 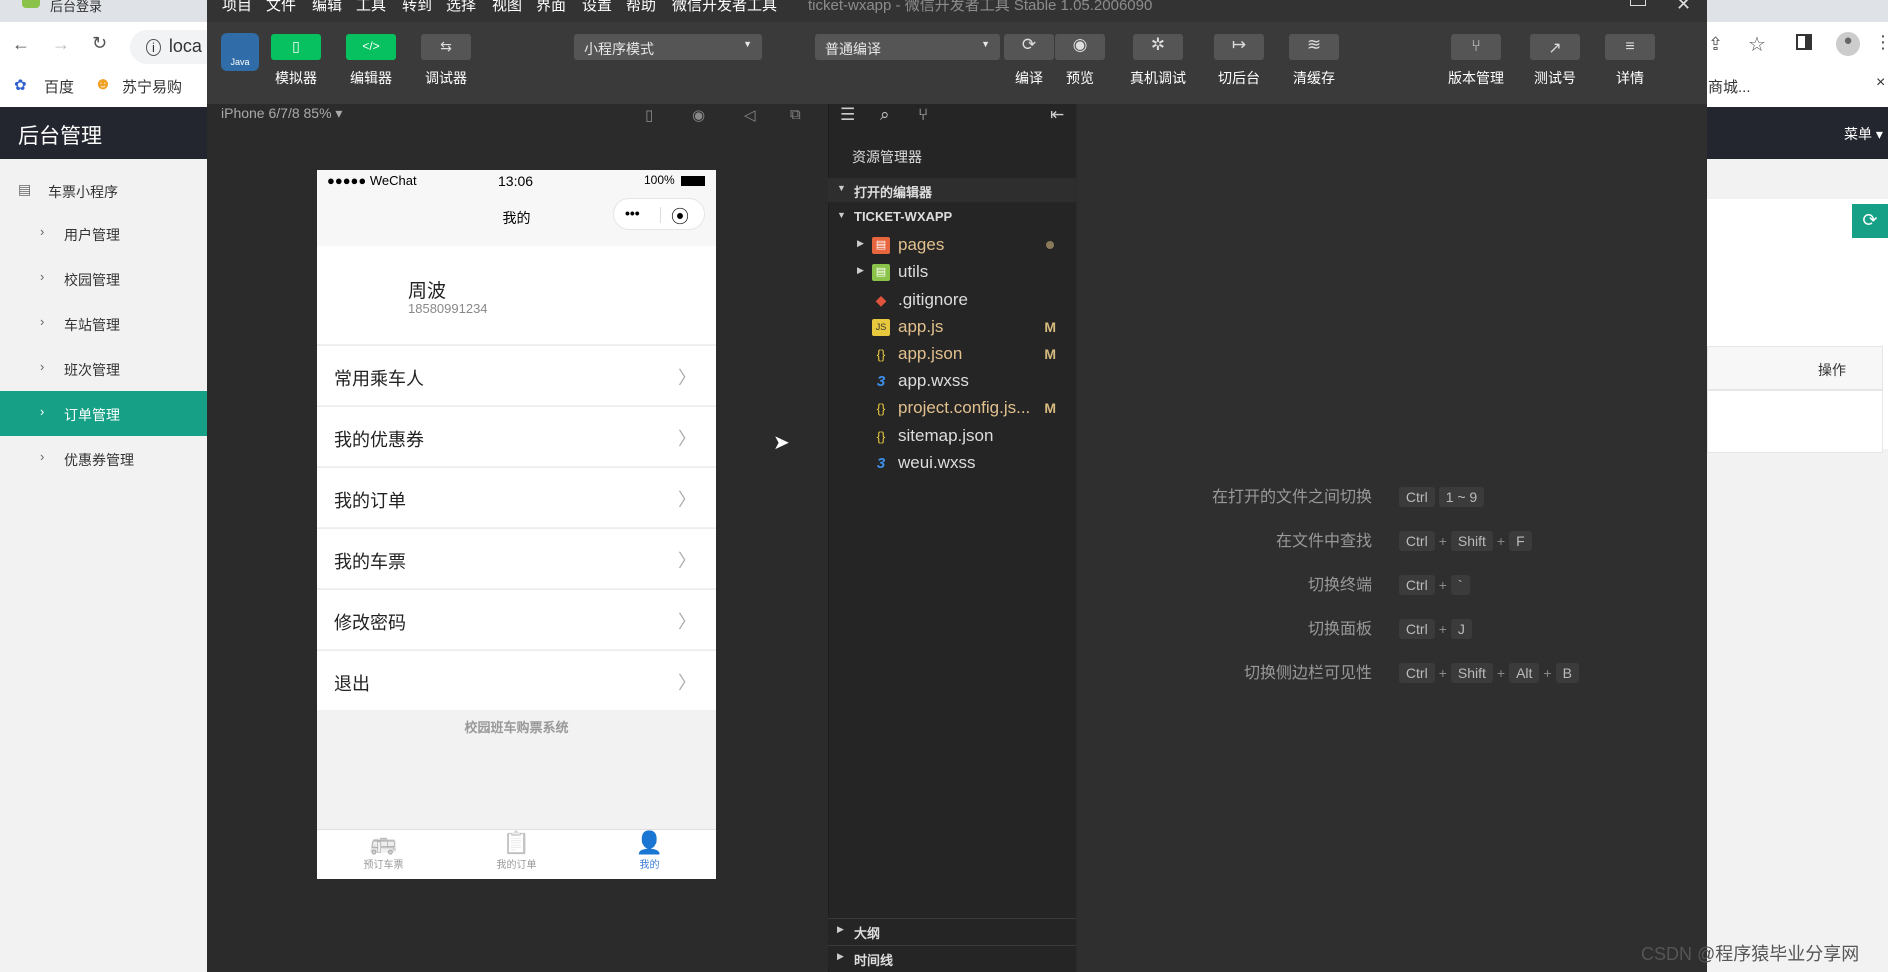 What do you see at coordinates (1638, 3) in the screenshot?
I see `maximize-icon` at bounding box center [1638, 3].